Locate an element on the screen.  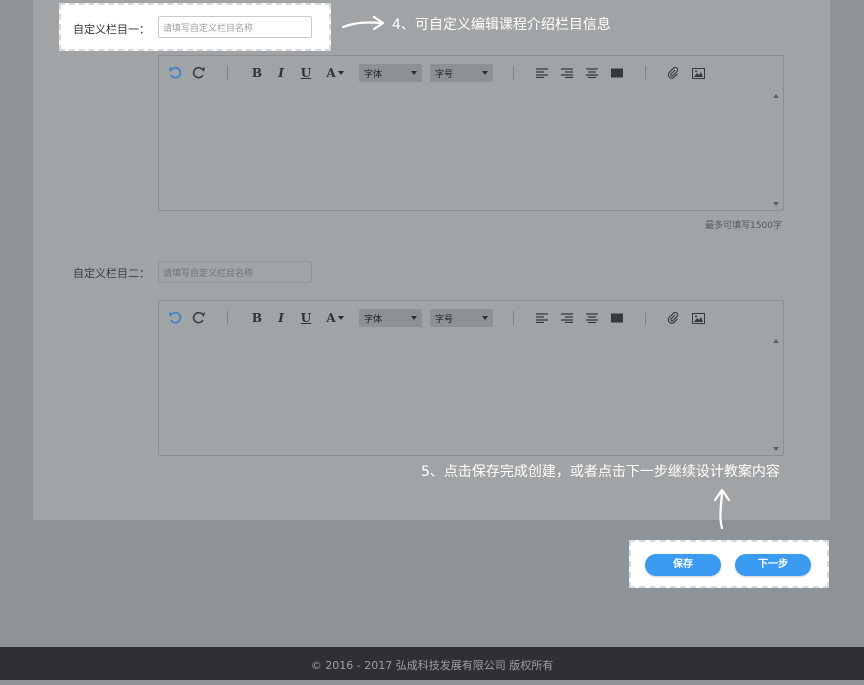
arrow-up-icon is located at coordinates (722, 509).